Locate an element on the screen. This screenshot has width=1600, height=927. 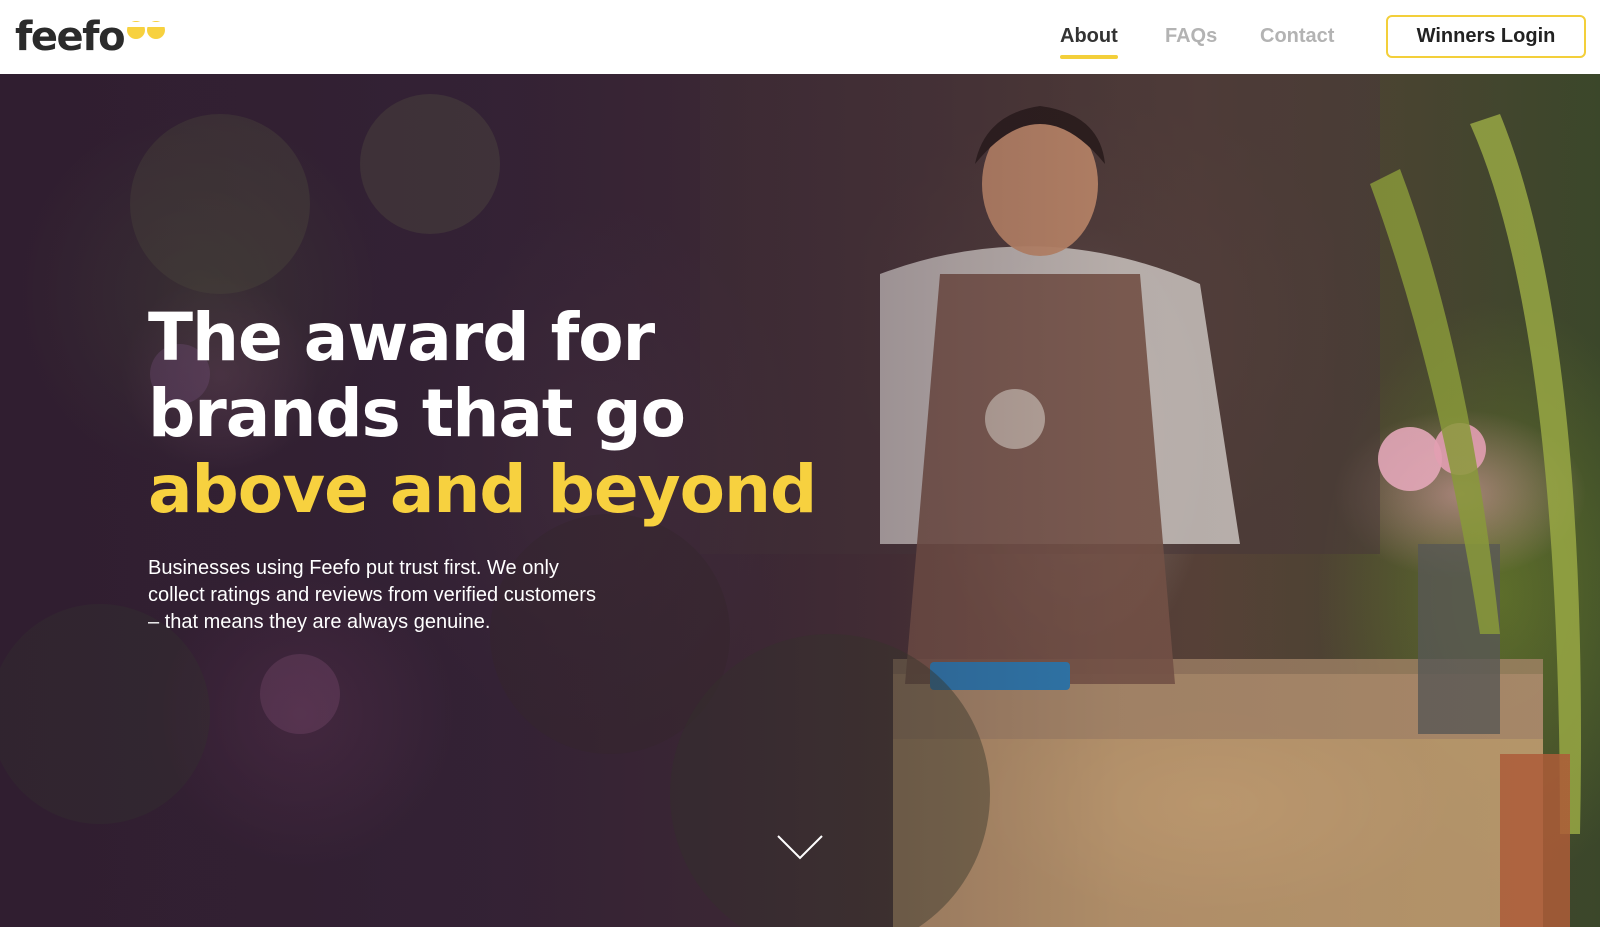
nav-item-label: Contact is located at coordinates (1297, 36).